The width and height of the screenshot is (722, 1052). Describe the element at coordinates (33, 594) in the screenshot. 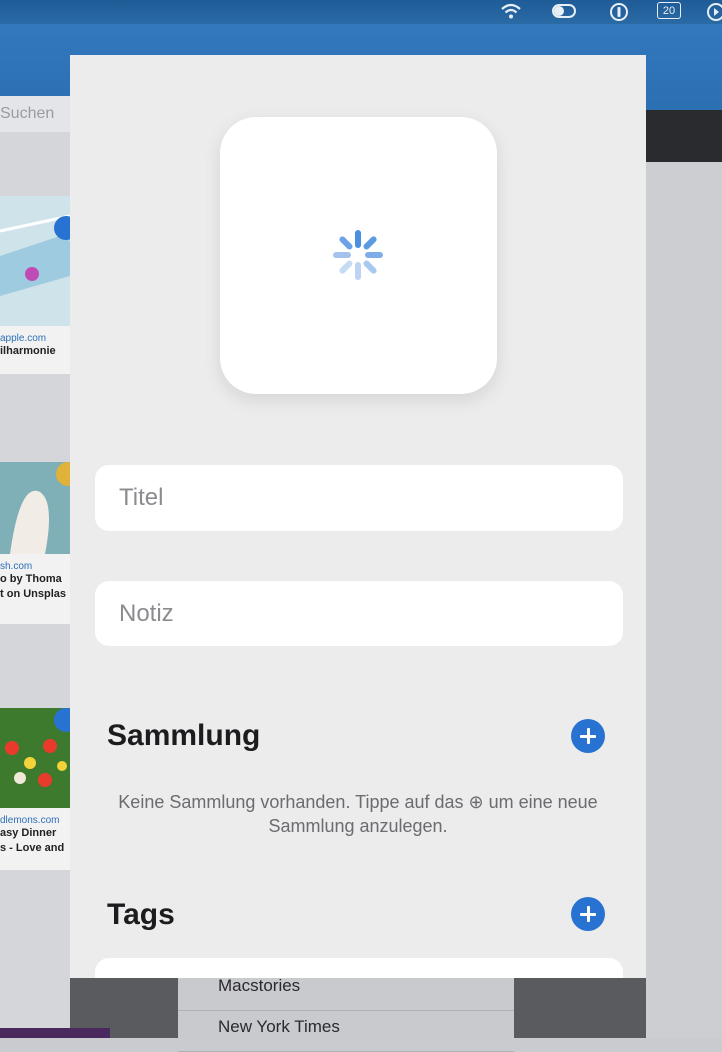

I see `card-title-line2: t on Unsplas` at that location.